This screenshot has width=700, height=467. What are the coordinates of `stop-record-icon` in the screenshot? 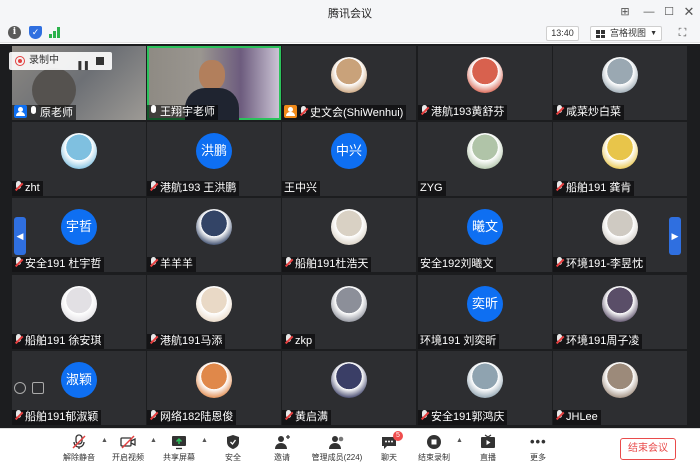 It's located at (434, 442).